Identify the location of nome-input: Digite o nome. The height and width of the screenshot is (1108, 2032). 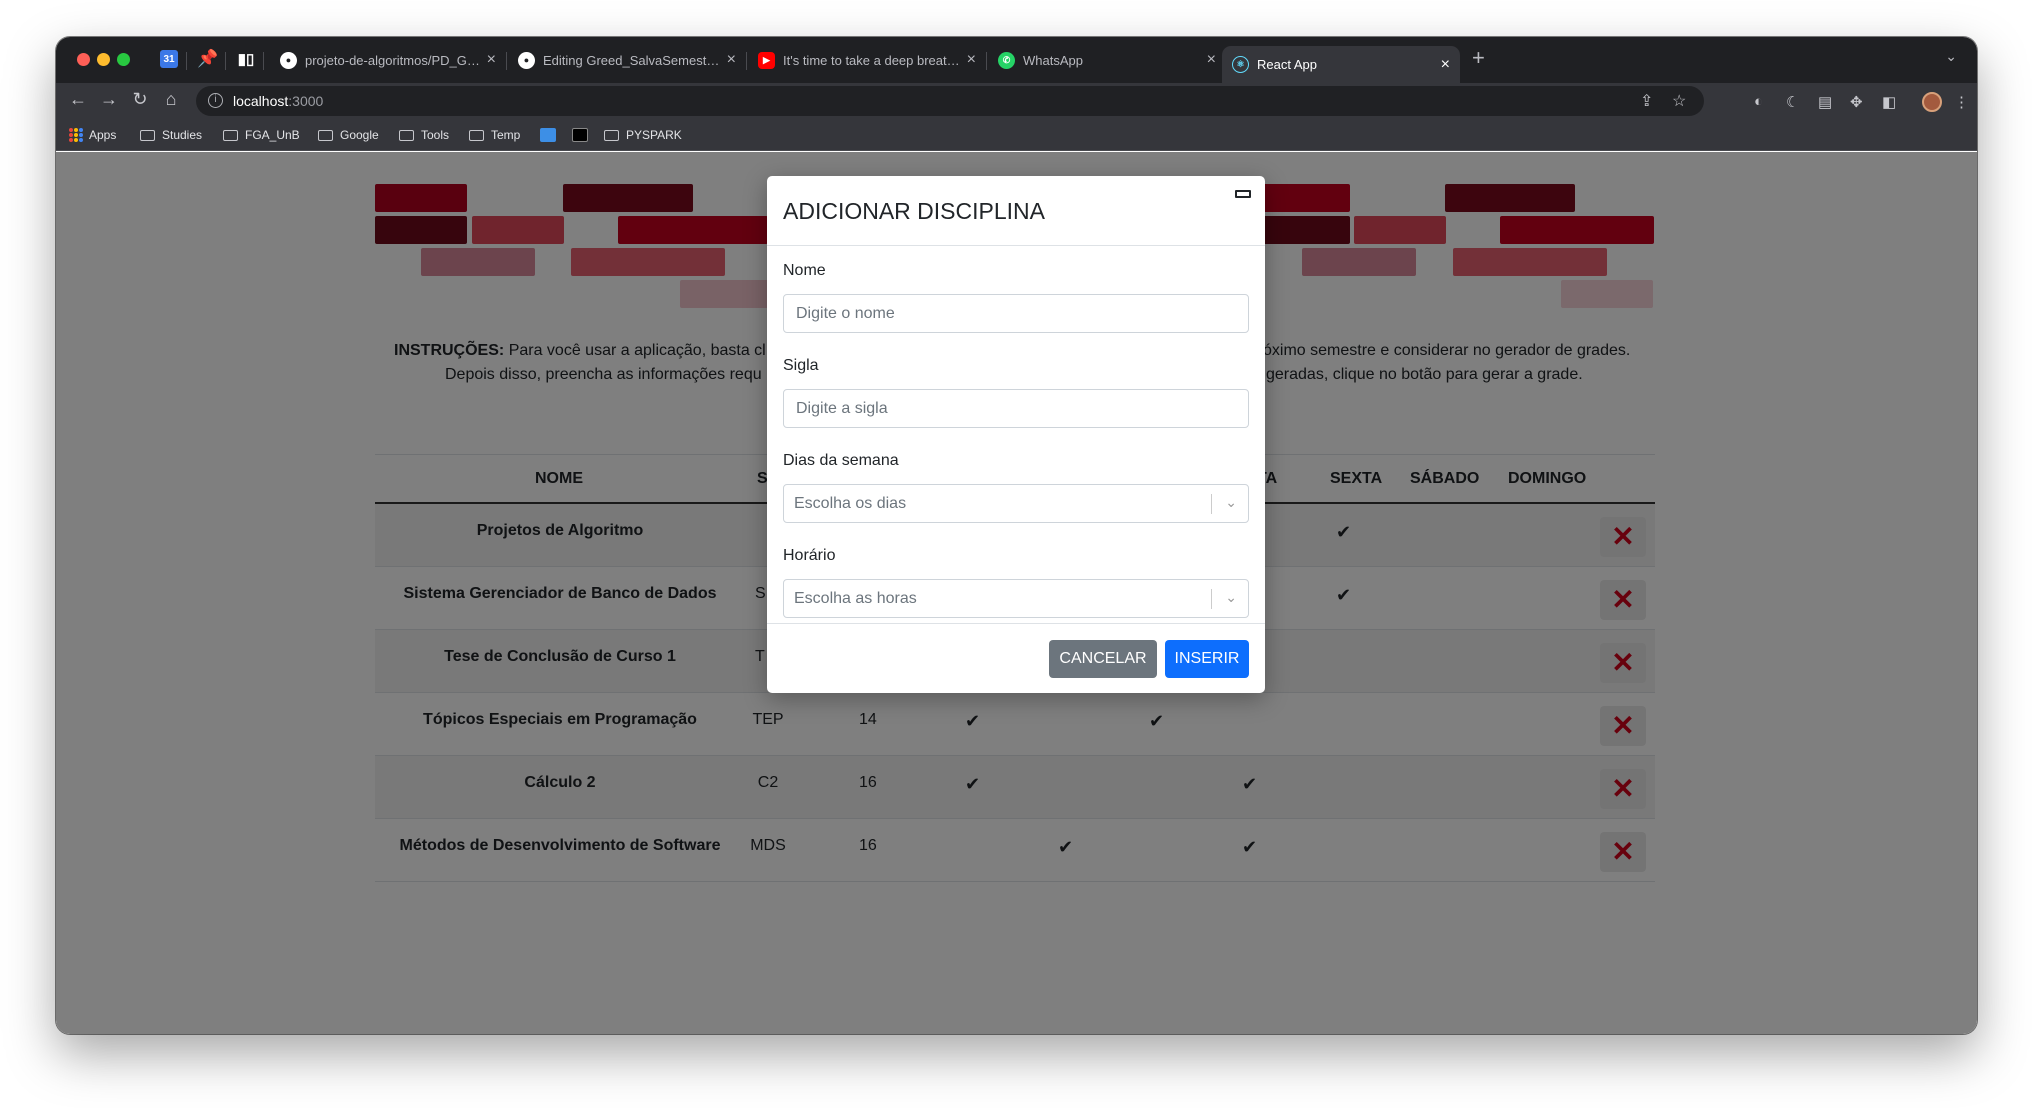
(1016, 313).